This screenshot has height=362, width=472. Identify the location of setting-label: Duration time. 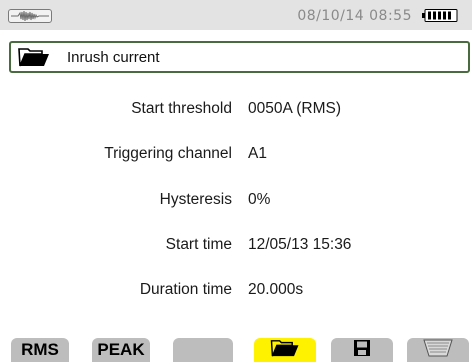
(185, 289).